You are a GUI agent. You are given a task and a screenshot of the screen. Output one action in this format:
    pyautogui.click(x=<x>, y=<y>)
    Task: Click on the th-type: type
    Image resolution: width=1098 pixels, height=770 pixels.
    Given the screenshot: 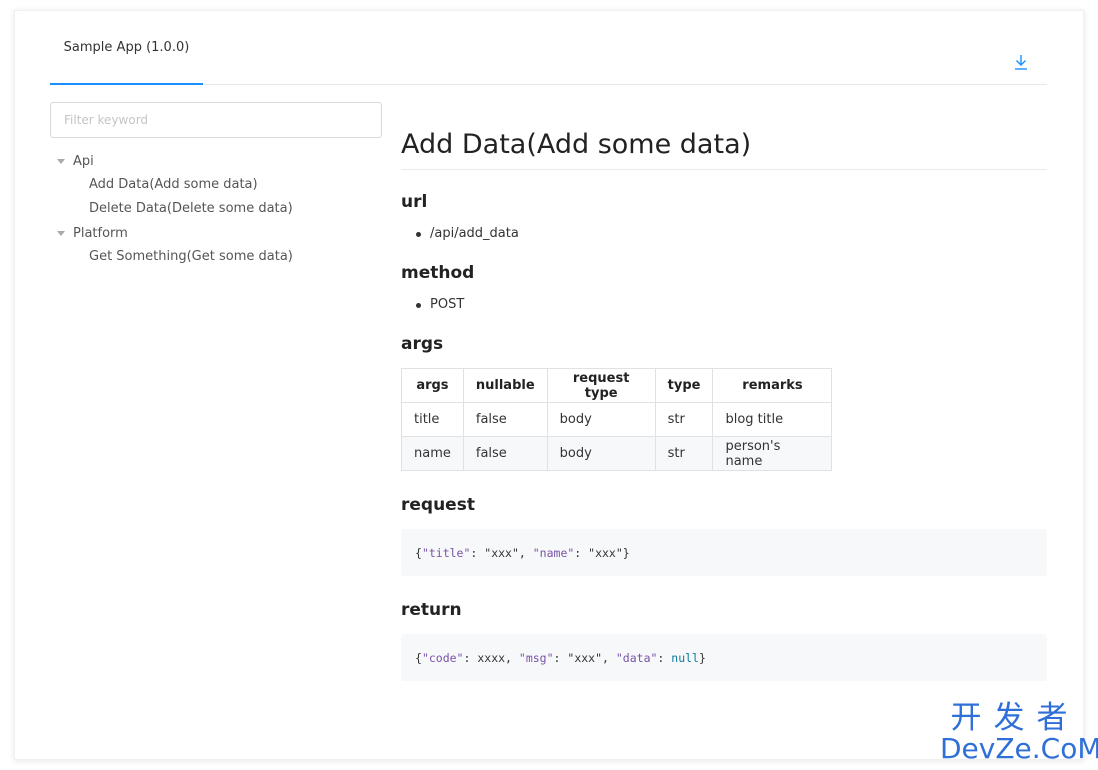 What is the action you would take?
    pyautogui.click(x=684, y=386)
    